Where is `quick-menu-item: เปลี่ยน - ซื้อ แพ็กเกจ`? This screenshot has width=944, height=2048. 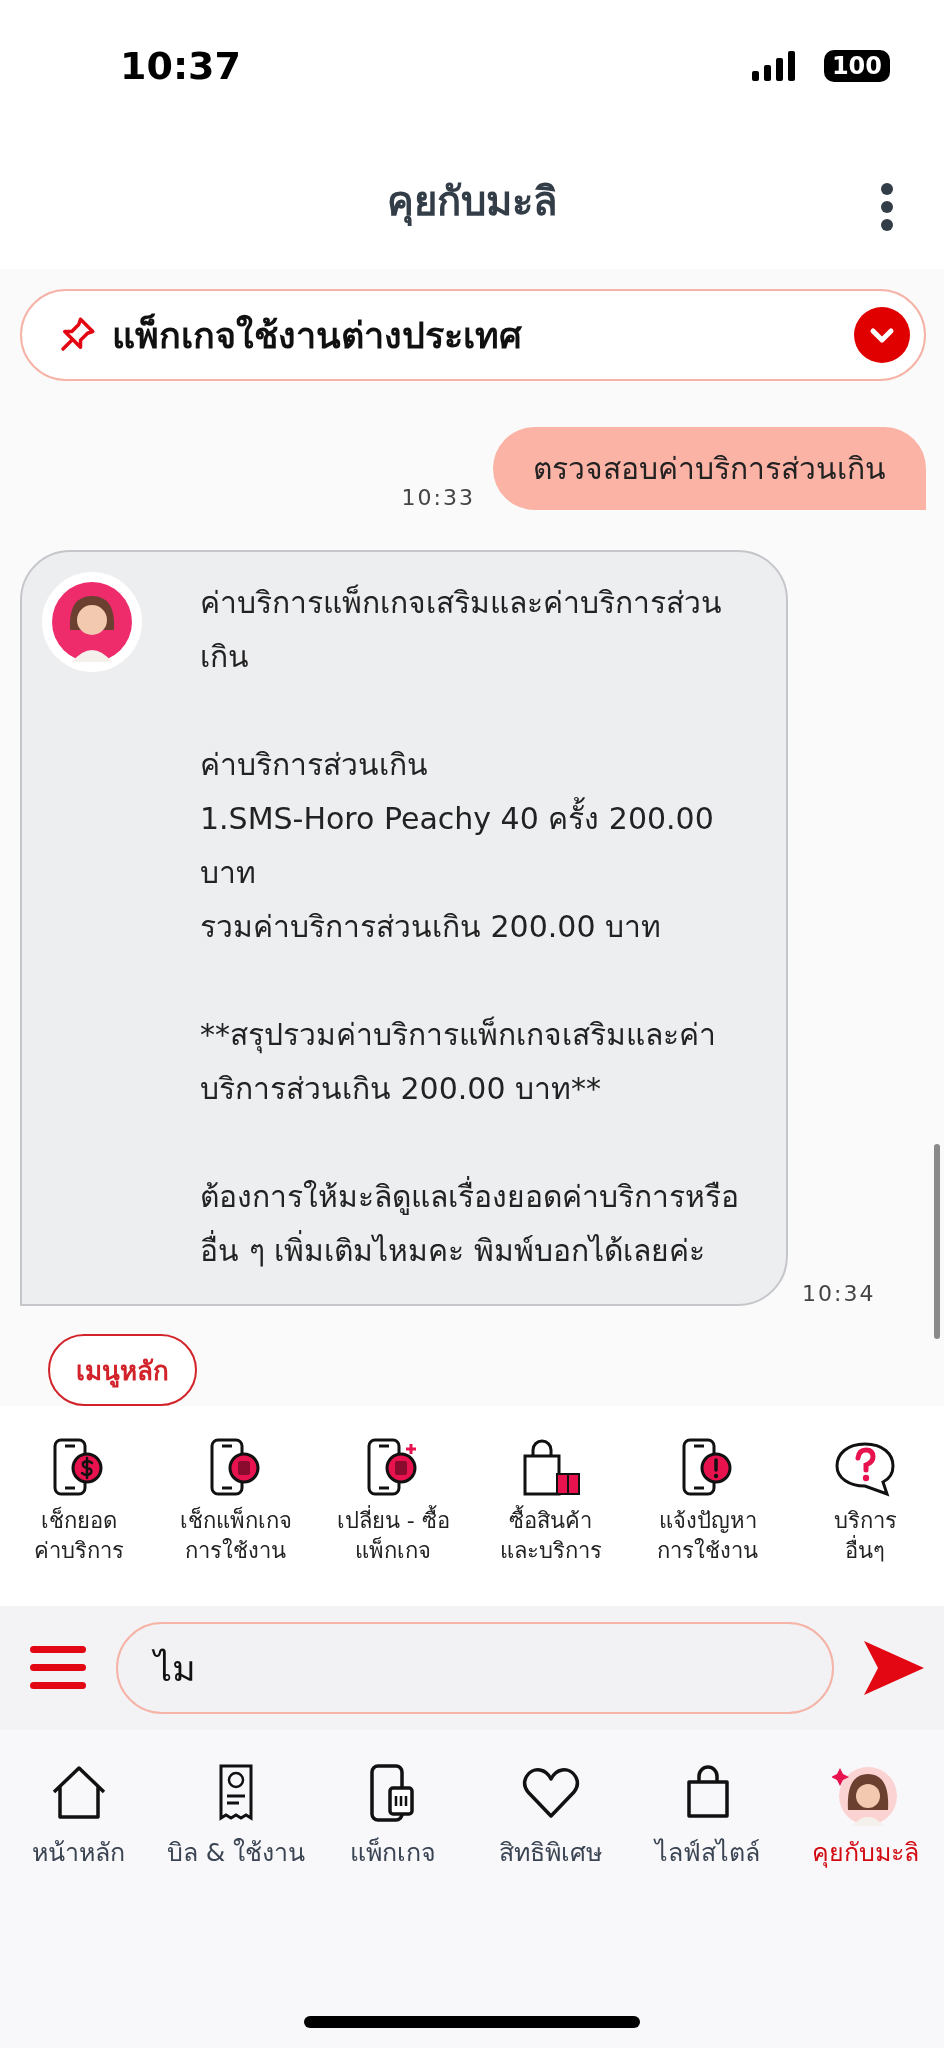 quick-menu-item: เปลี่ยน - ซื้อ แพ็กเกจ is located at coordinates (393, 1501).